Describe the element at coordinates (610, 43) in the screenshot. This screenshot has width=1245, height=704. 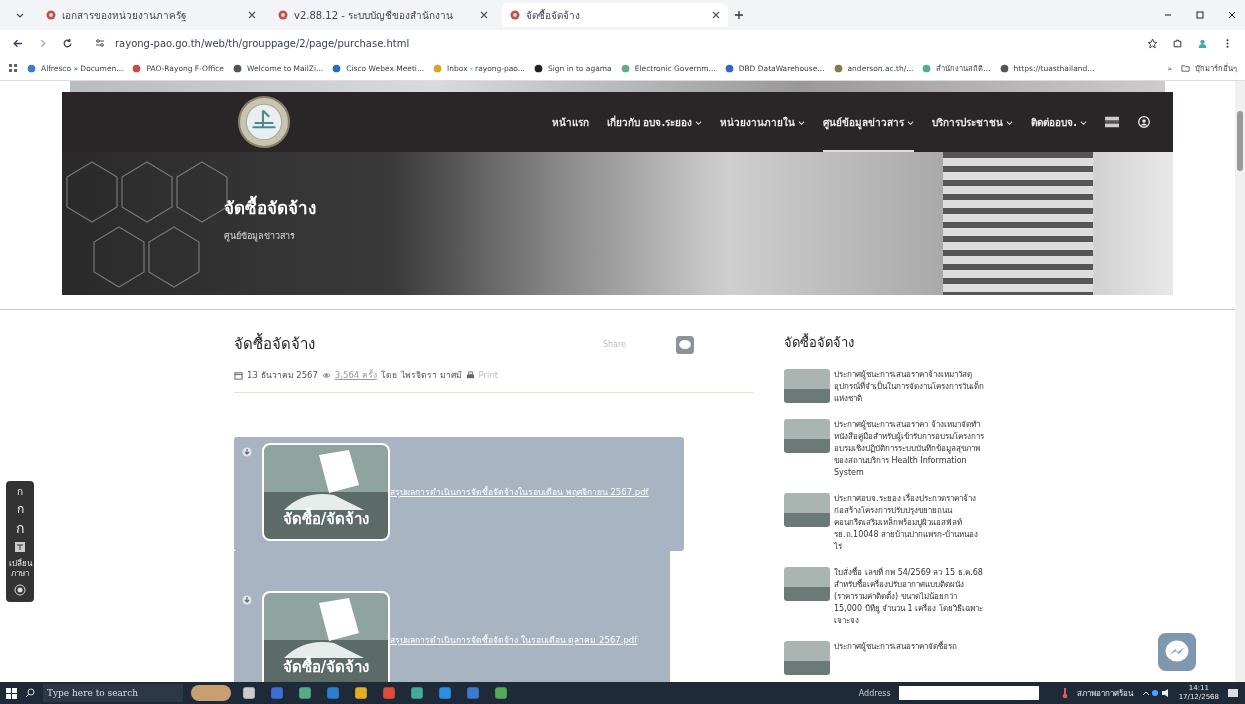
I see `address-field: rayong-pao.go.th/web/th/grouppage/2/page/purchase.html` at that location.